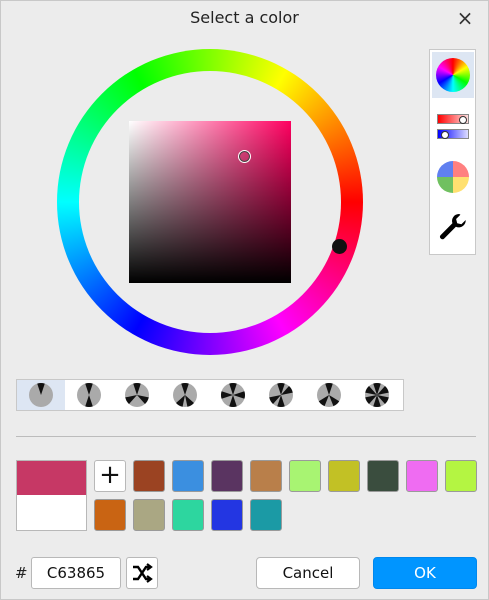 This screenshot has height=600, width=489. I want to click on settings-mode-button, so click(453, 227).